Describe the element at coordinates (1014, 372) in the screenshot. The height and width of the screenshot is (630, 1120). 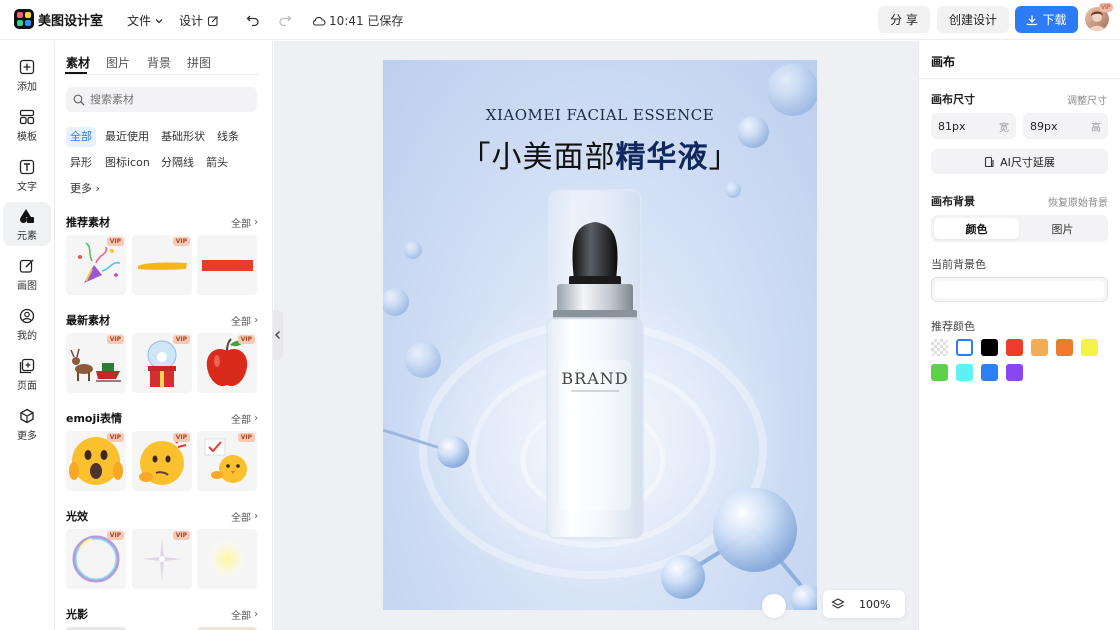
I see `swatch-purple` at that location.